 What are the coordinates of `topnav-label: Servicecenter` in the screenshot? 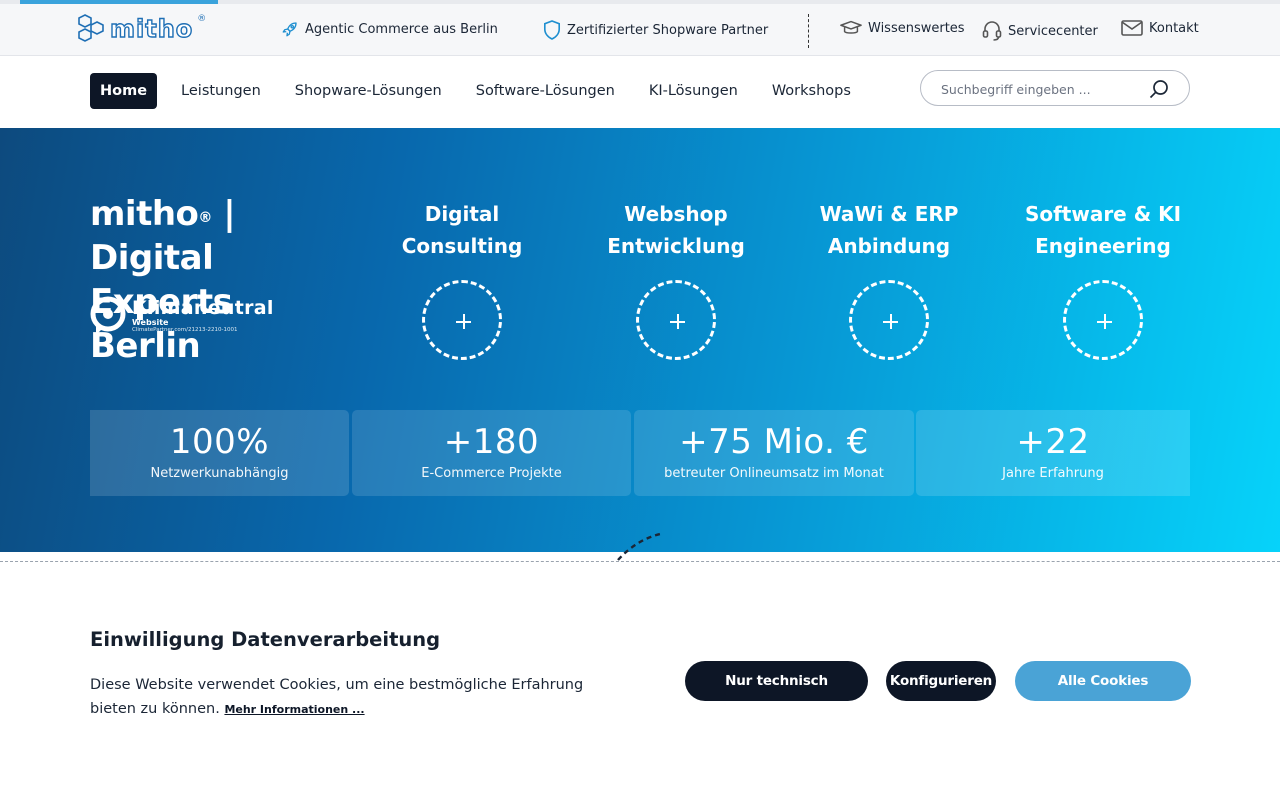 It's located at (1053, 31).